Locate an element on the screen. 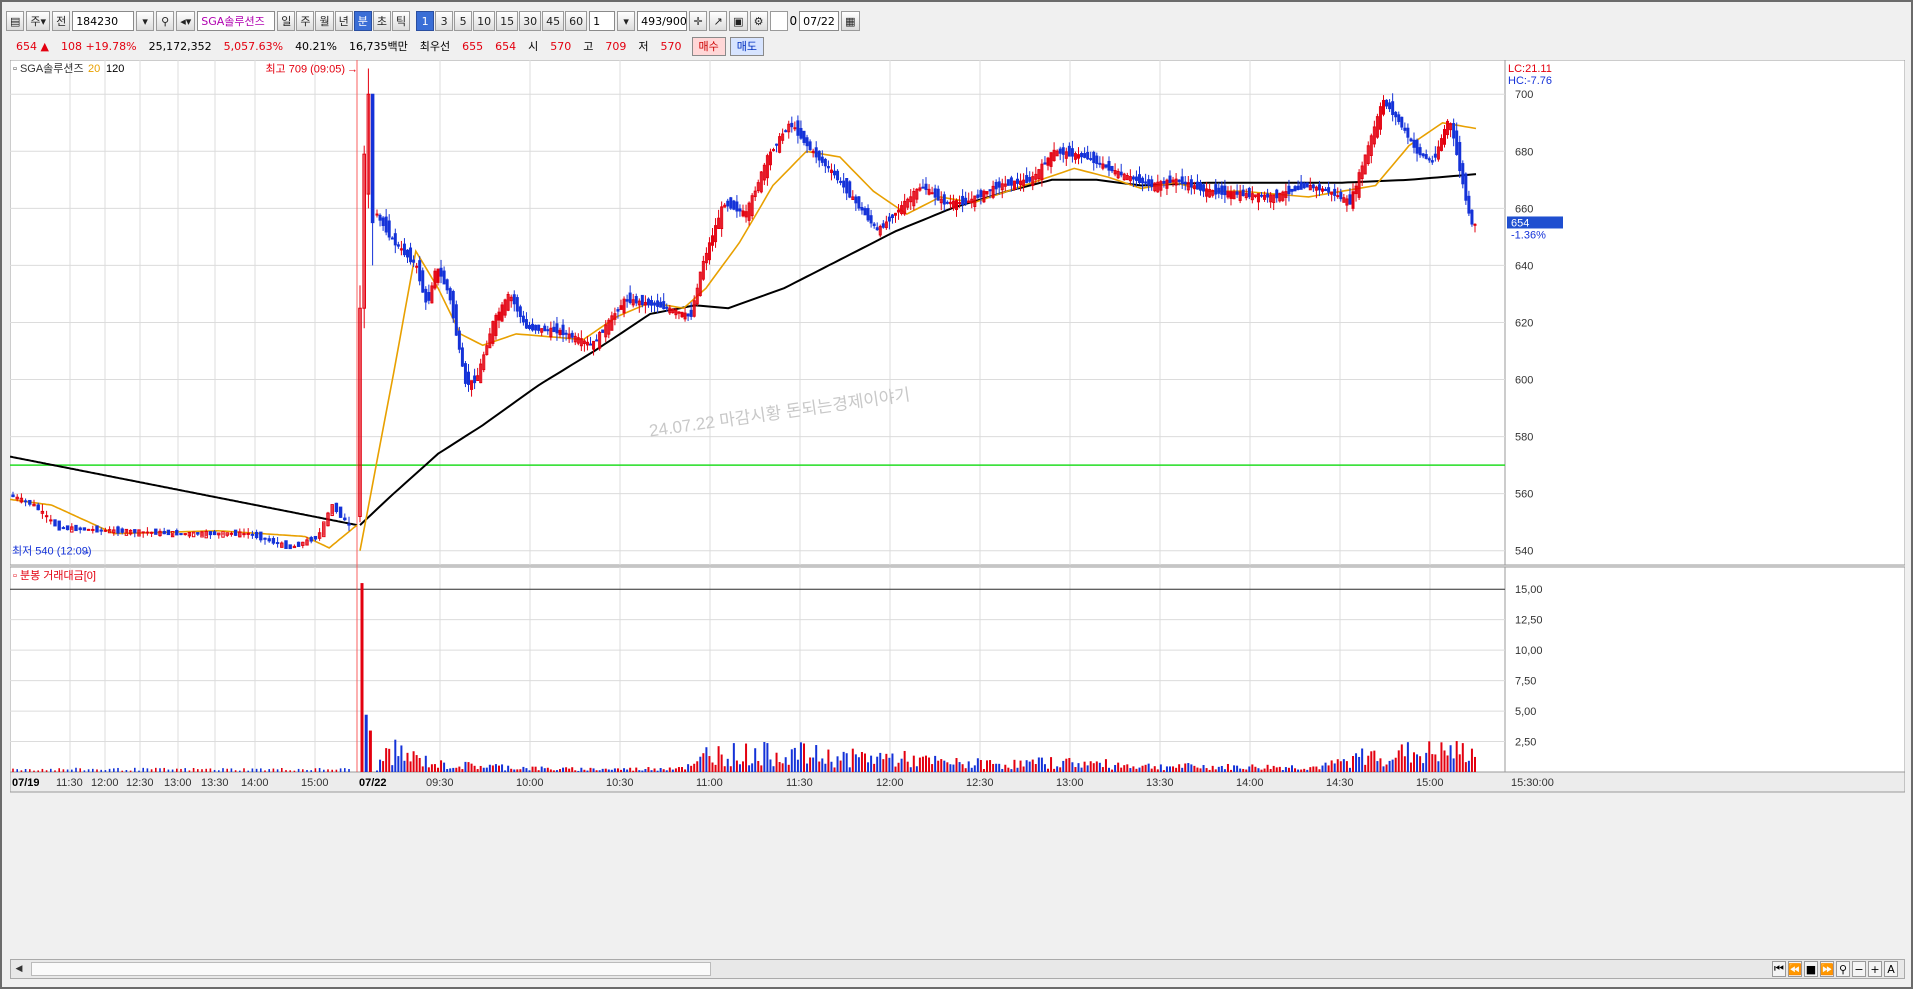 This screenshot has width=1913, height=989. day2-date-label: 07/22 is located at coordinates (373, 783).